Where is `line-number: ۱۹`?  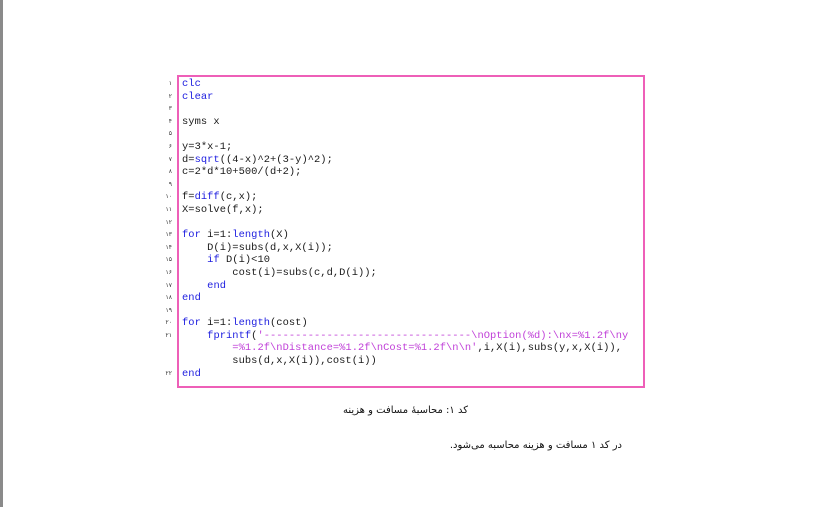
line-number: ۱۹ is located at coordinates (168, 310).